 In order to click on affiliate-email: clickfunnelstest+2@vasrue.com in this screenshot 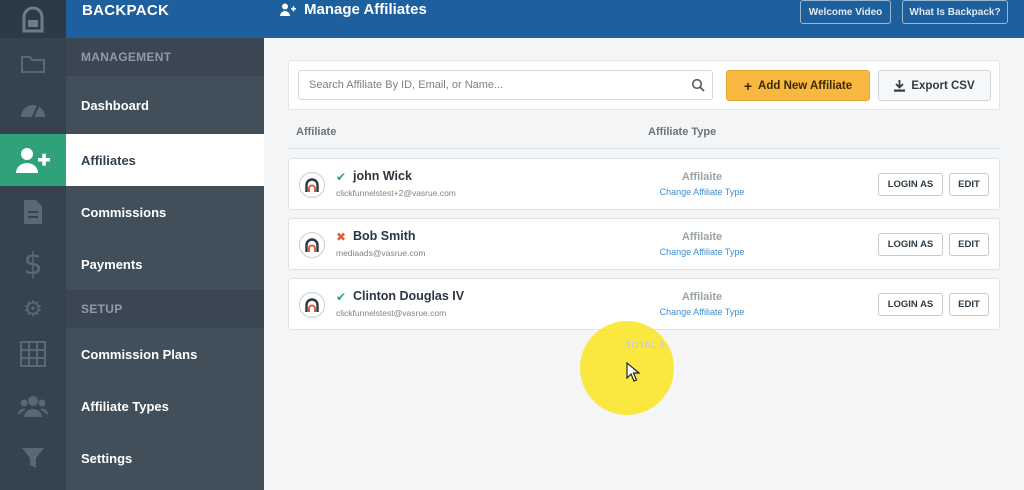, I will do `click(396, 193)`.